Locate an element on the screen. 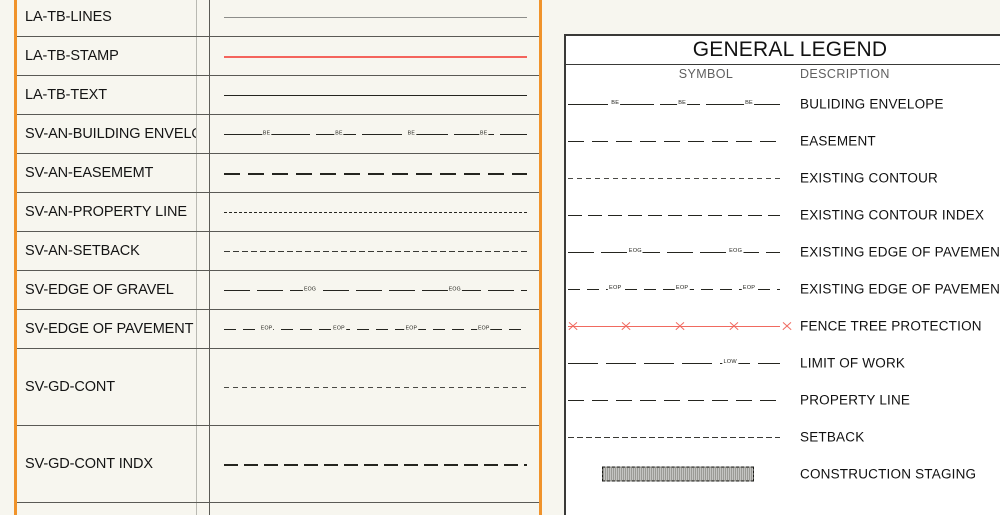 This screenshot has width=1000, height=515. linetype-inline-label: LOW is located at coordinates (730, 362).